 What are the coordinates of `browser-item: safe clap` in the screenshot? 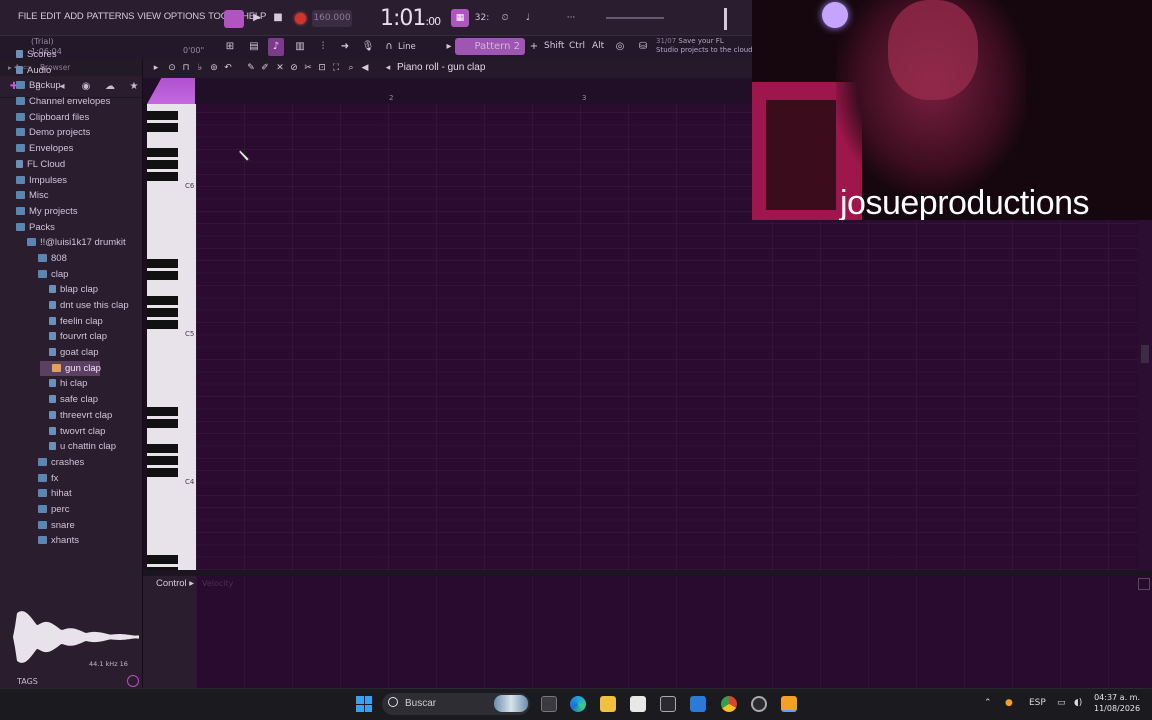 It's located at (71, 400).